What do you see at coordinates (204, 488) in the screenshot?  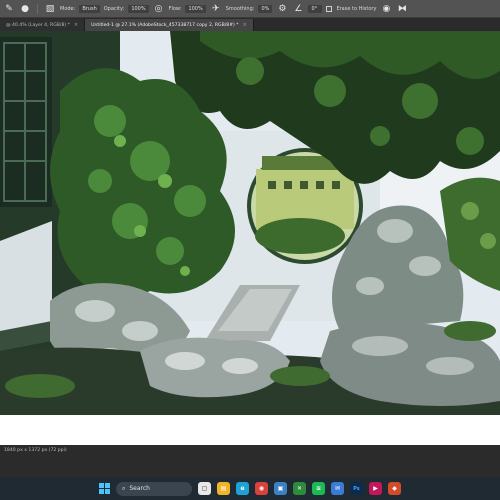 I see `task-view-icon: ▢` at bounding box center [204, 488].